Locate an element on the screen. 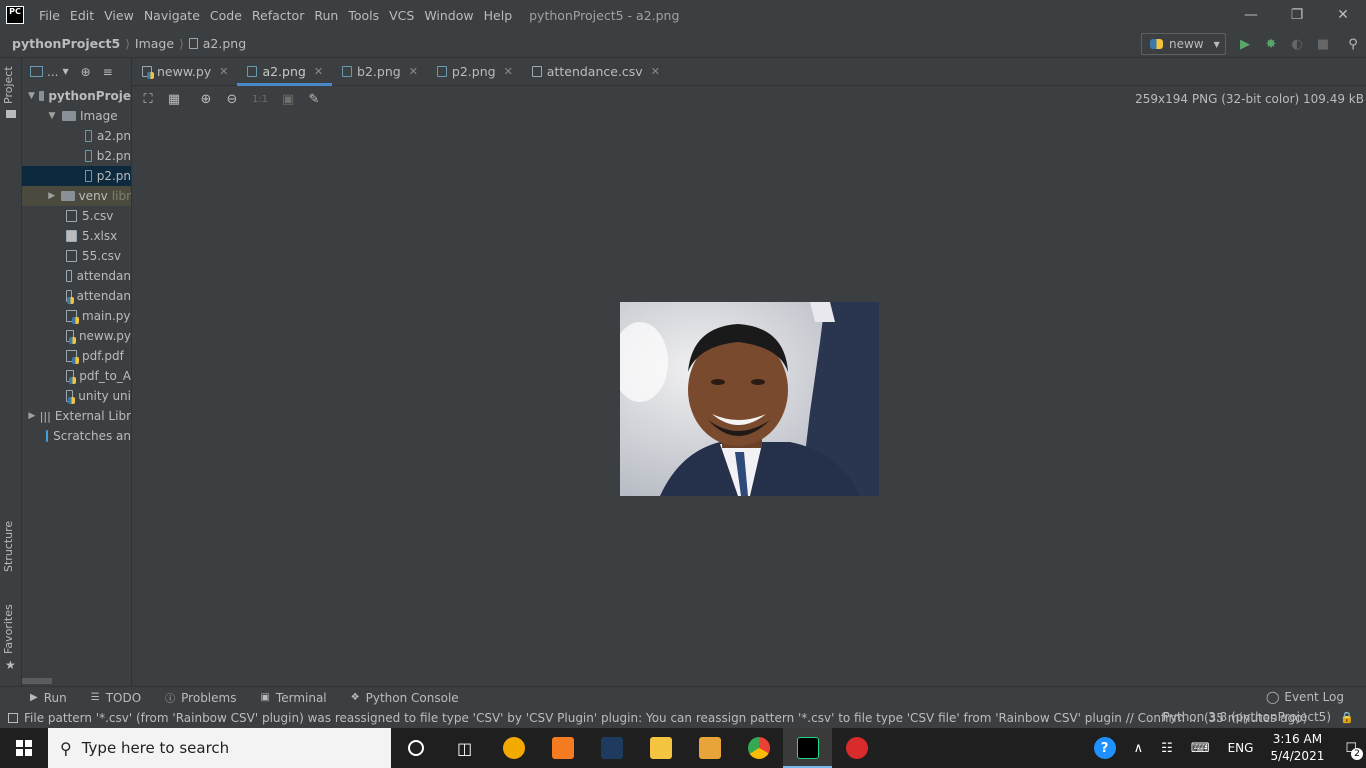  tab-b2-png: b2.png ✕ is located at coordinates (379, 71).